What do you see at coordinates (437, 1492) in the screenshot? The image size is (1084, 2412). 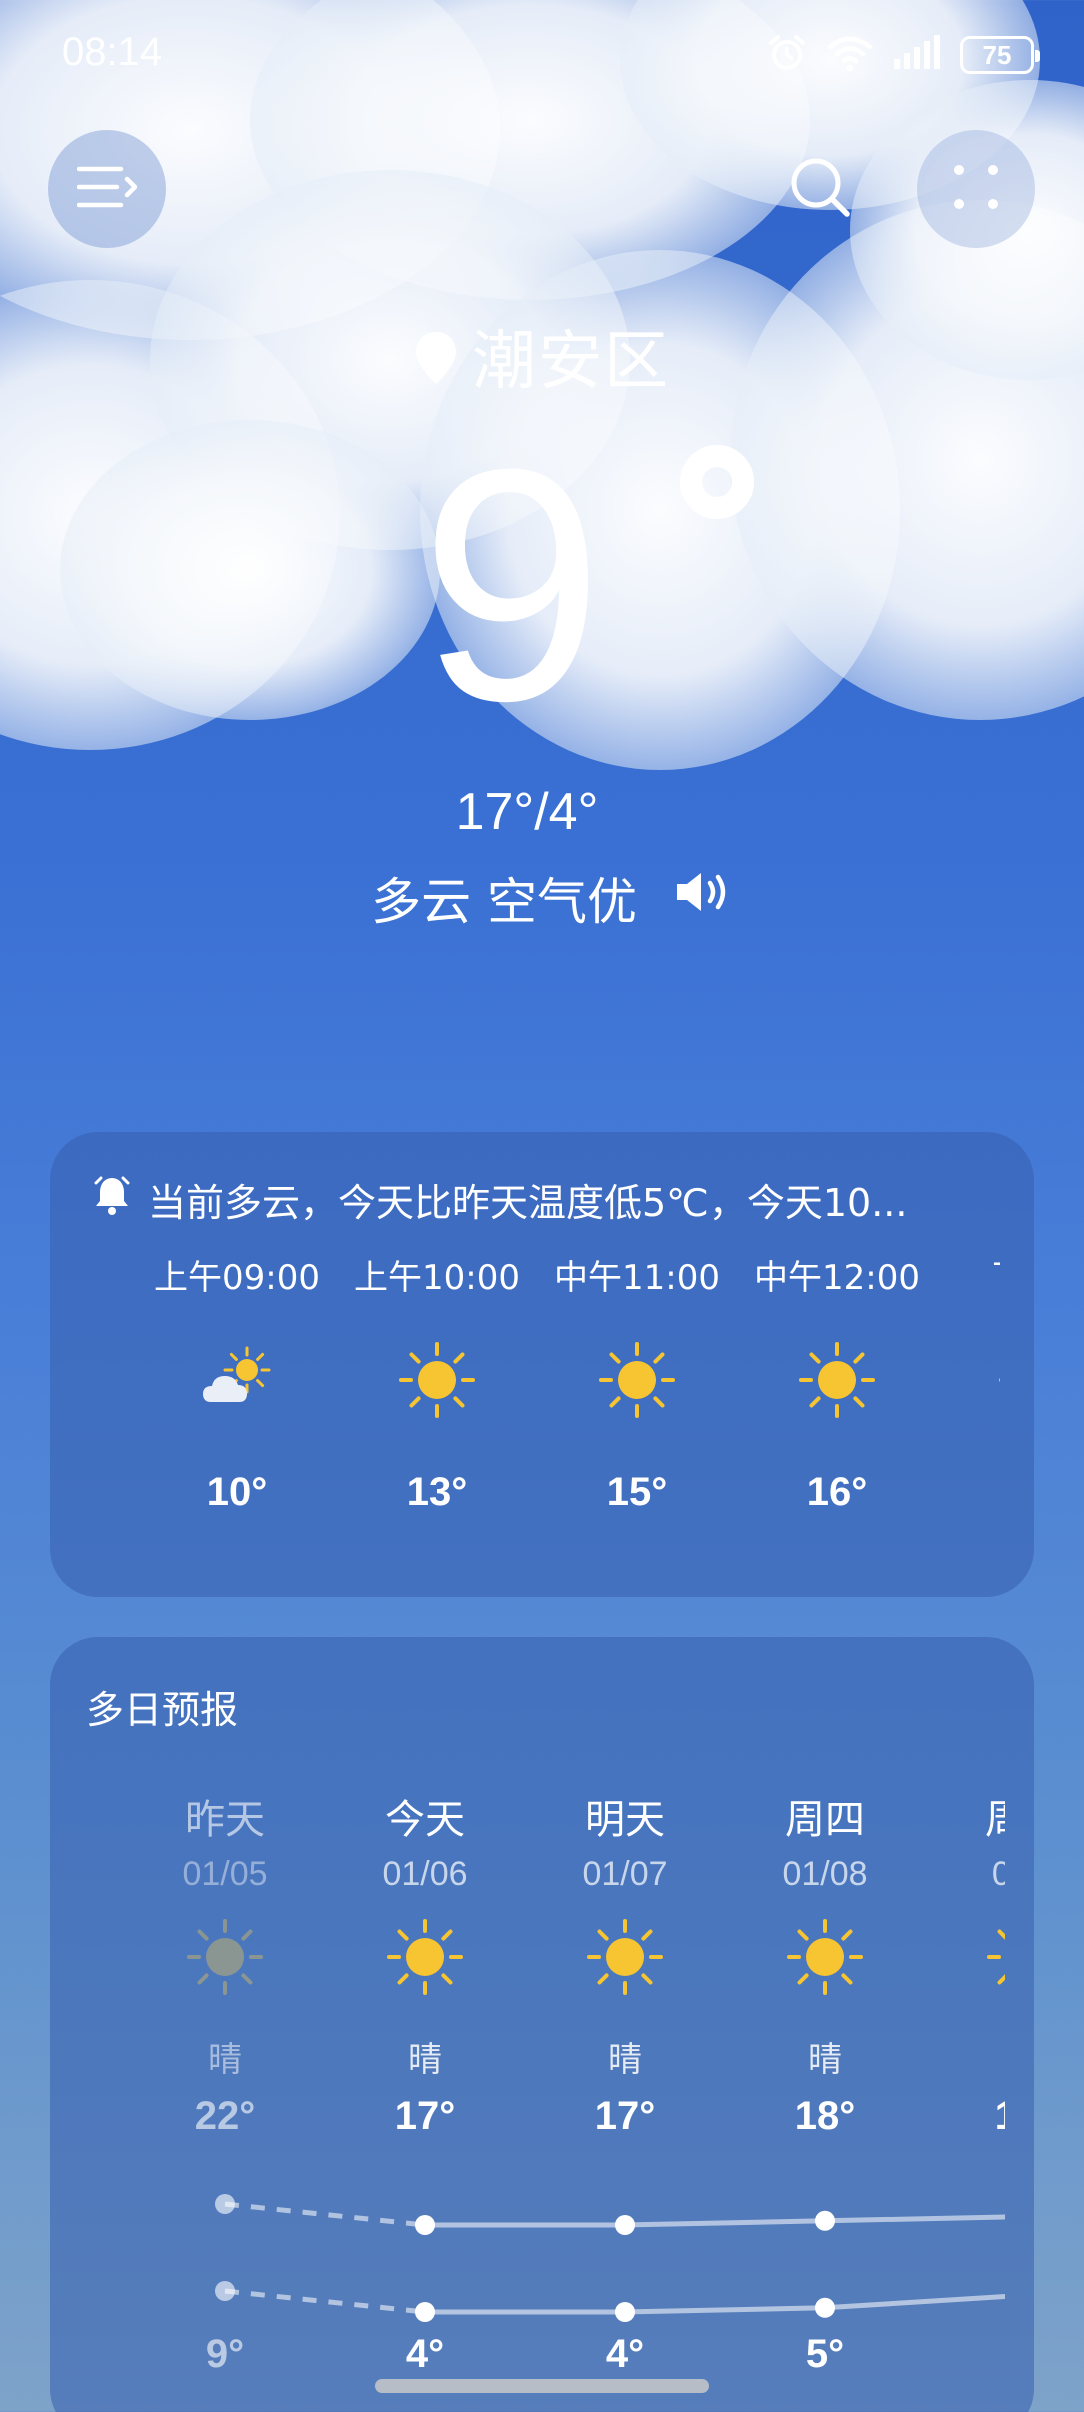 I see `hour-temperature: 13°` at bounding box center [437, 1492].